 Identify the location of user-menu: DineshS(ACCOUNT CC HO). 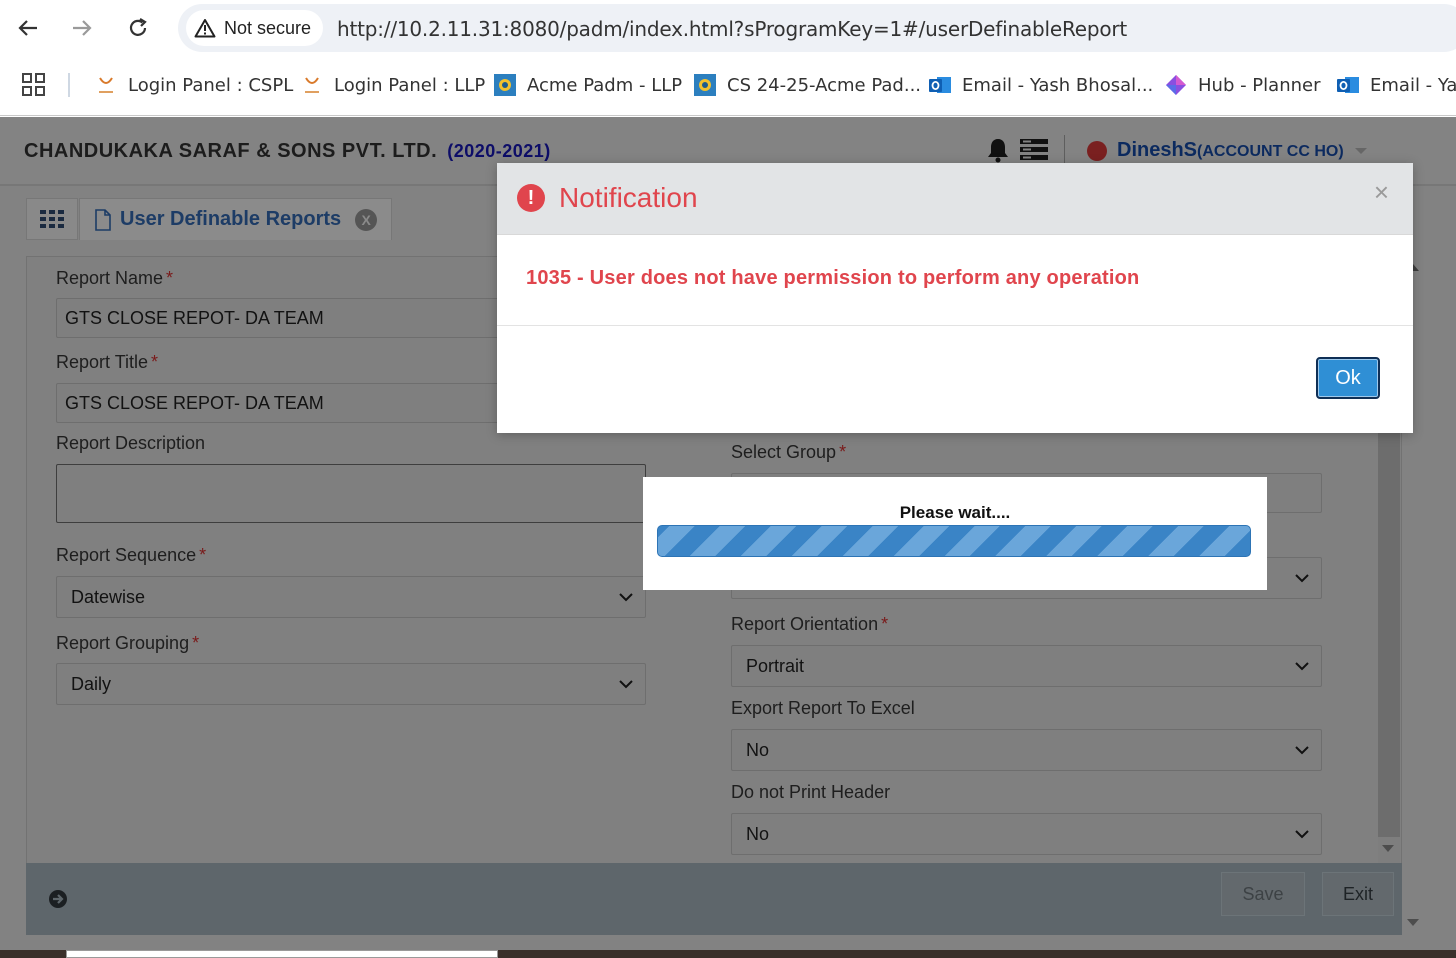
(1227, 150).